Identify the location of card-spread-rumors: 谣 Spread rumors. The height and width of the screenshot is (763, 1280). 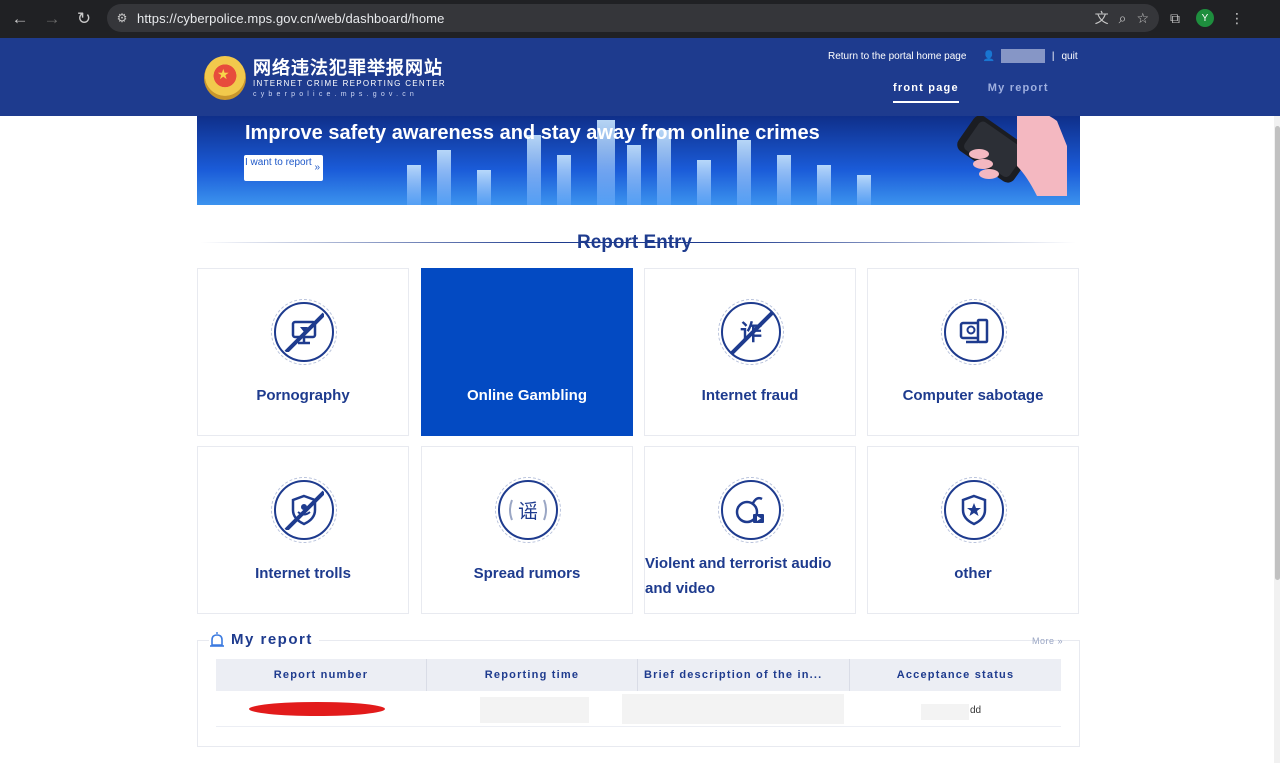
(527, 530).